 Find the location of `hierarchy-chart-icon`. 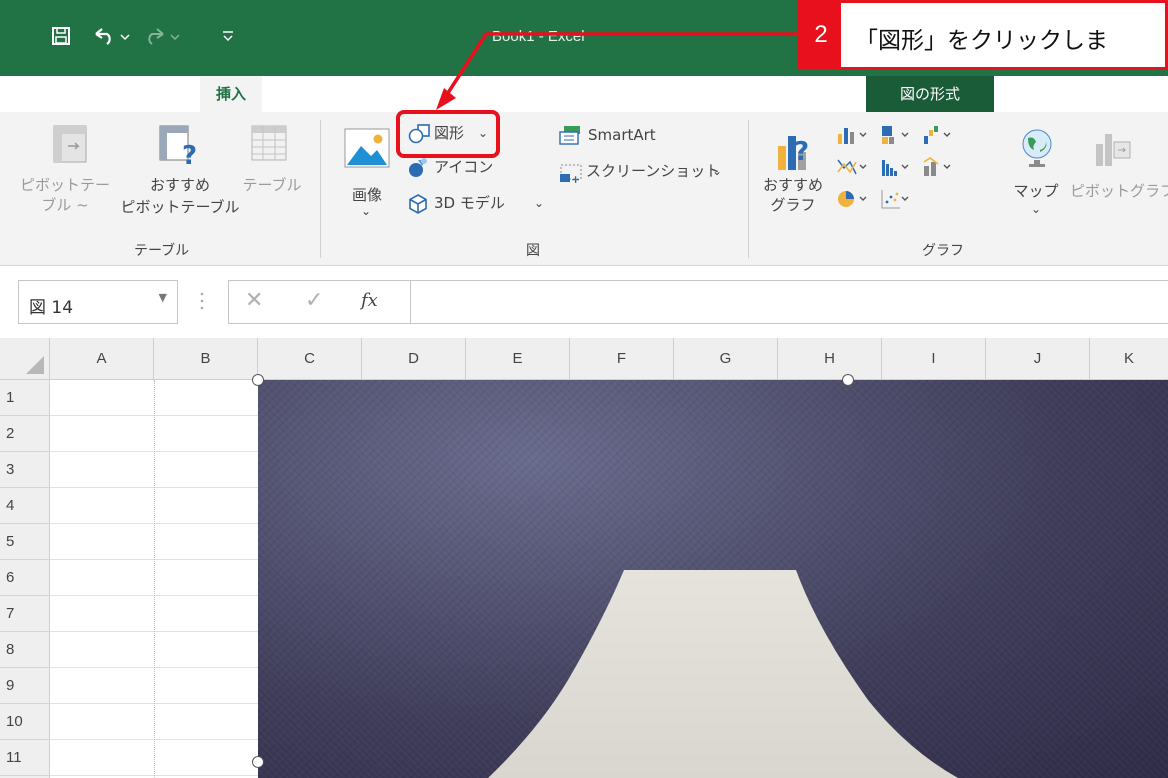

hierarchy-chart-icon is located at coordinates (897, 137).